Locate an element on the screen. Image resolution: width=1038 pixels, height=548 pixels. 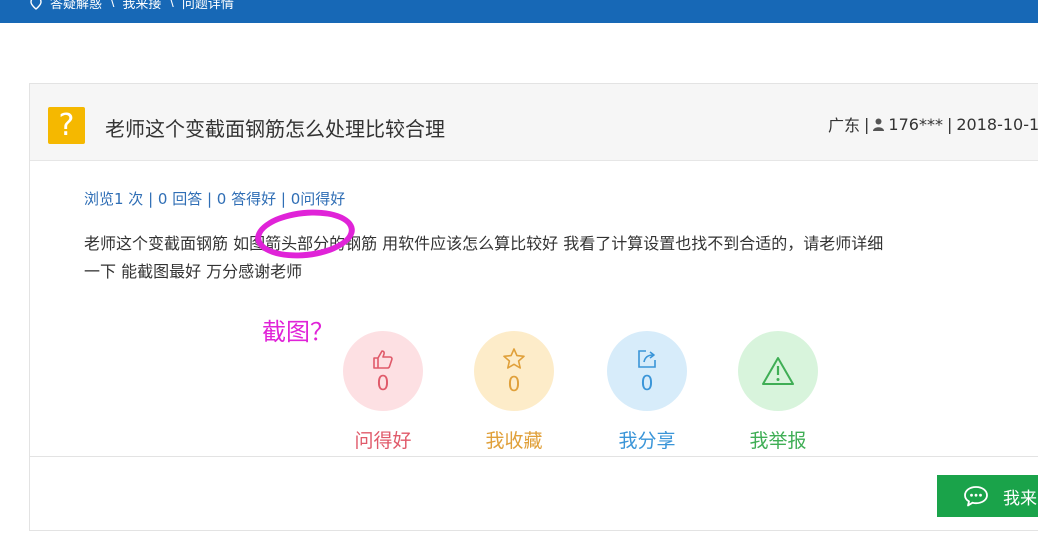
good-question-count: 0 is located at coordinates (383, 383).